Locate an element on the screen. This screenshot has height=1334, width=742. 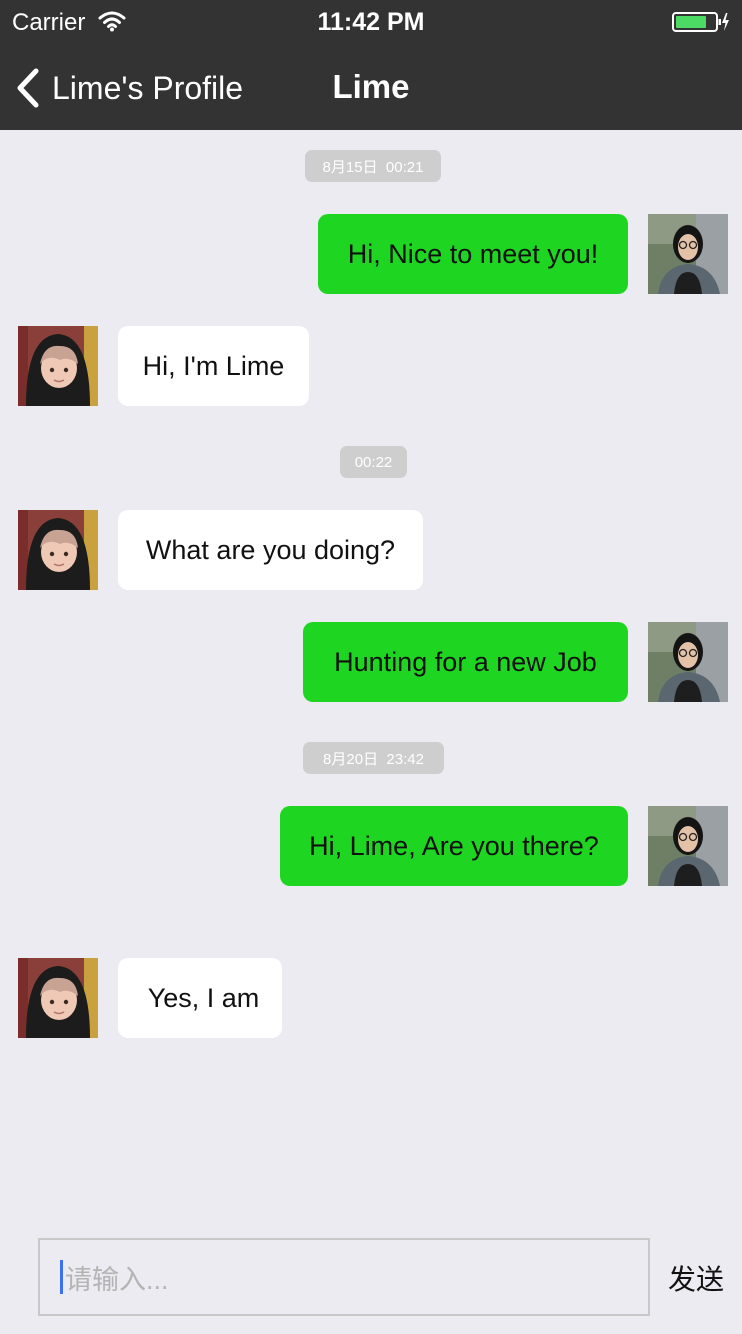
battery-icon is located at coordinates (700, 22).